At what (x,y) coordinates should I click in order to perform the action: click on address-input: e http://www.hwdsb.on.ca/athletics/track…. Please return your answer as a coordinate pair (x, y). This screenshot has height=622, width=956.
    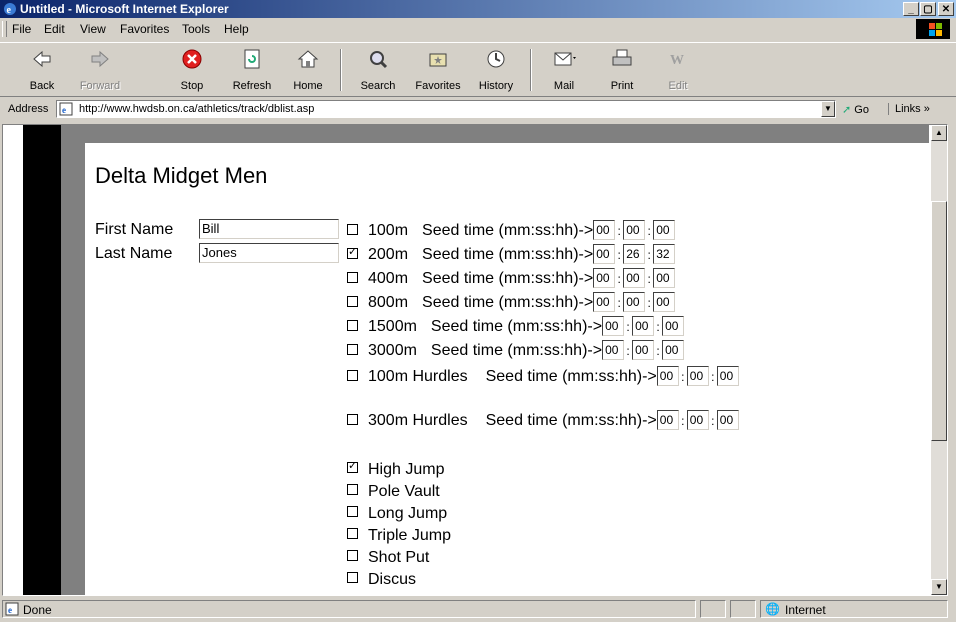
    Looking at the image, I should click on (446, 109).